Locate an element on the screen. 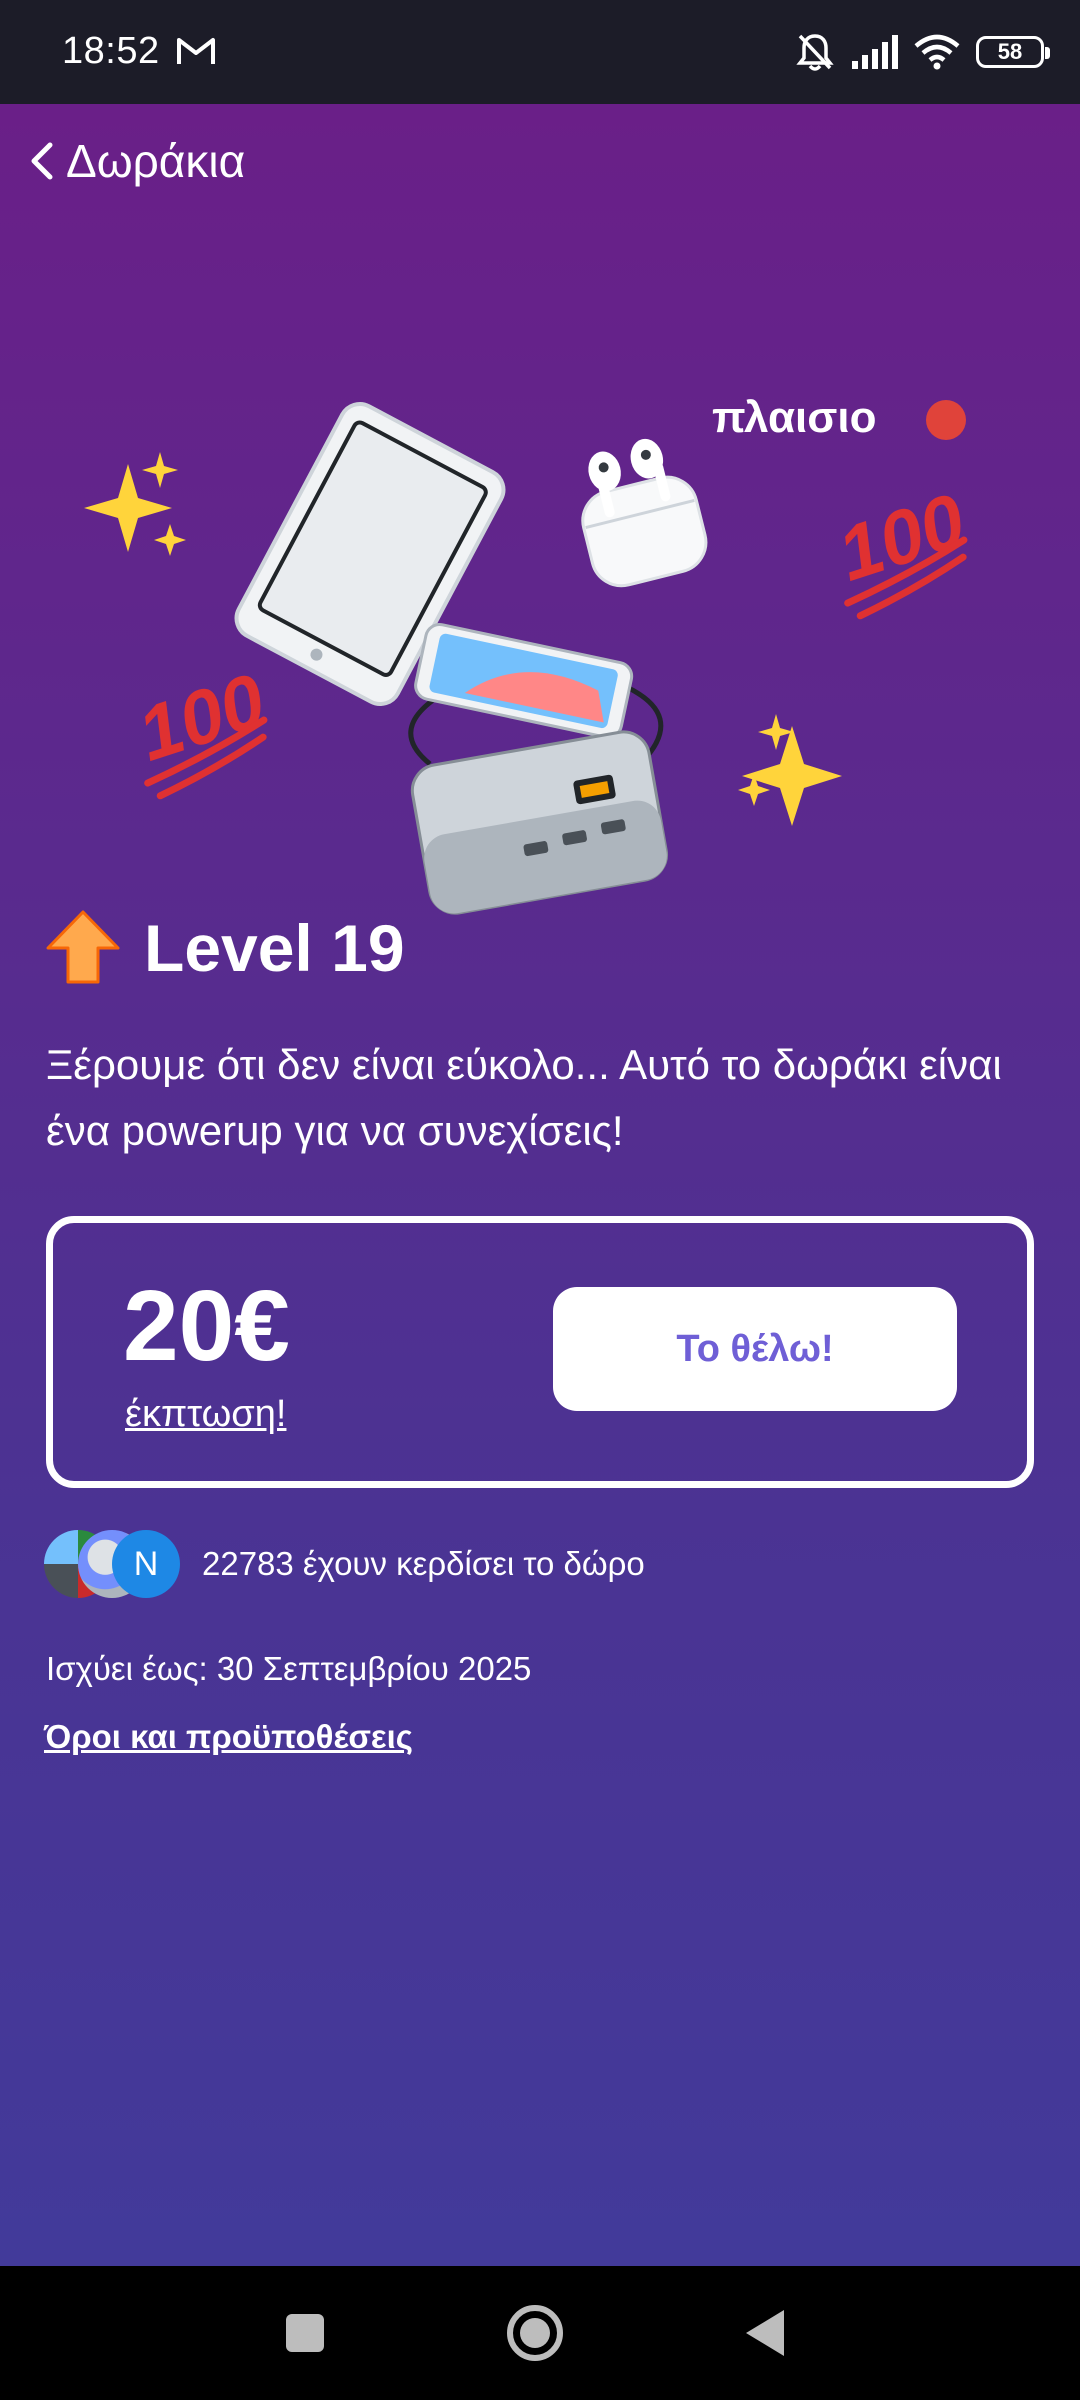 The height and width of the screenshot is (2400, 1080). smartphone-icon is located at coordinates (524, 681).